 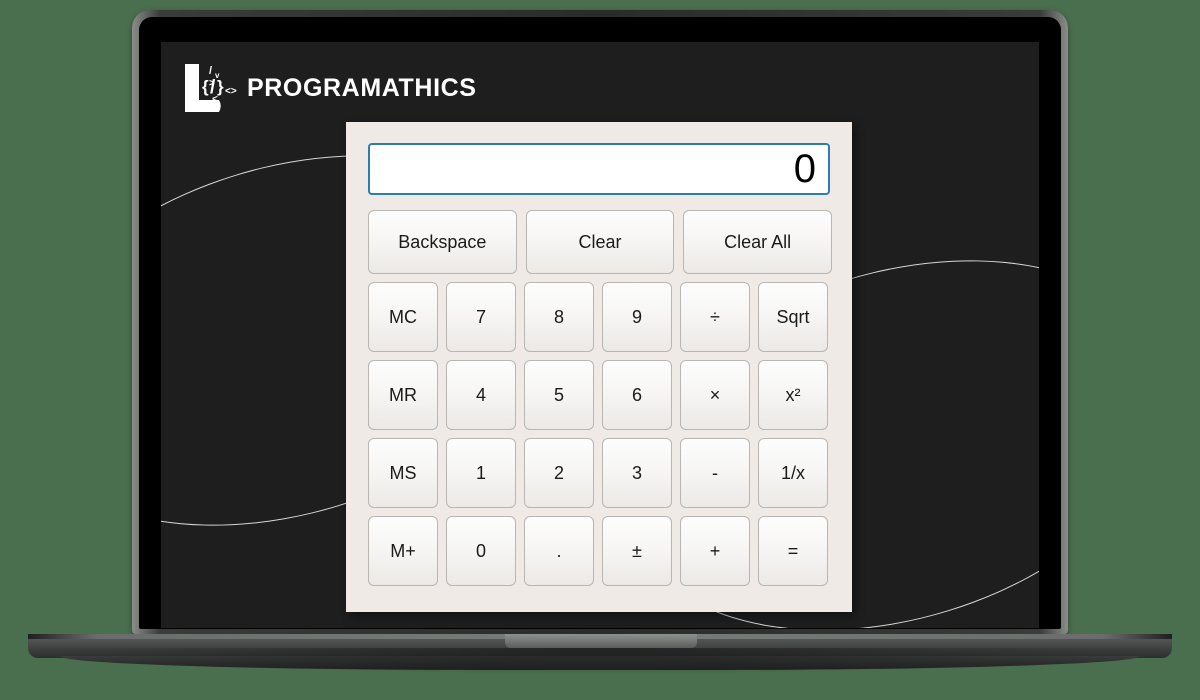 What do you see at coordinates (481, 473) in the screenshot?
I see `digit-1-button: 1` at bounding box center [481, 473].